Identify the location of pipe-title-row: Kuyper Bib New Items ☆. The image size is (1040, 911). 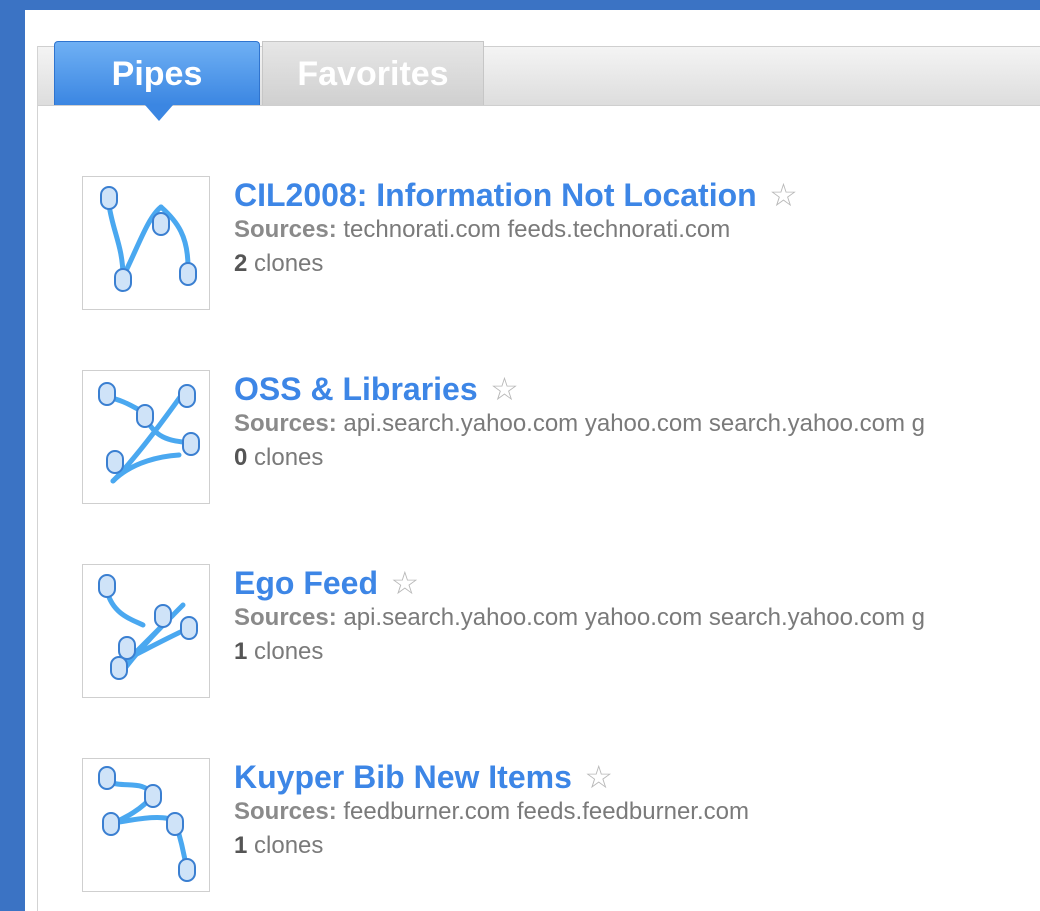
(423, 777).